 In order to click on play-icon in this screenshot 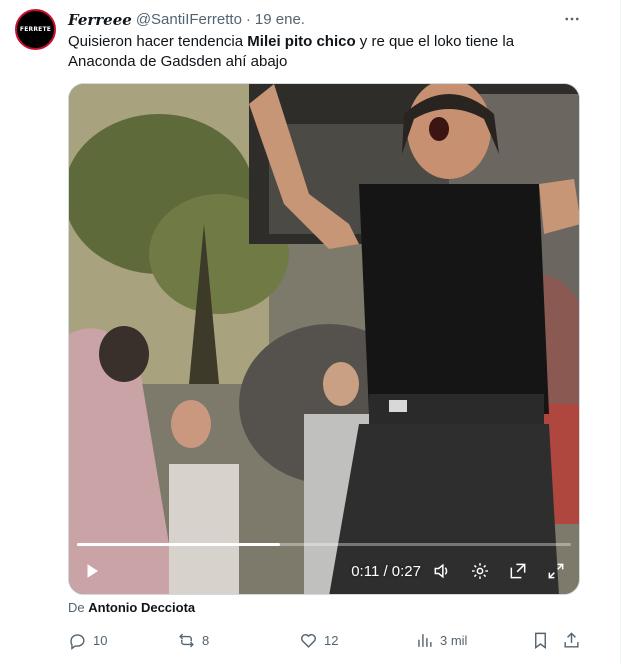, I will do `click(92, 571)`.